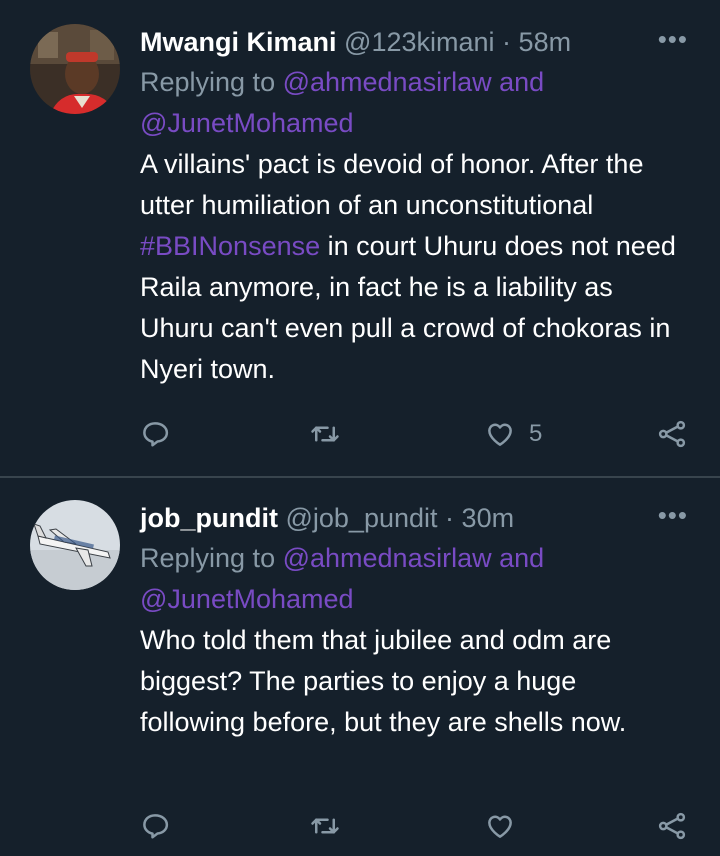 This screenshot has height=856, width=720. Describe the element at coordinates (230, 246) in the screenshot. I see `hashtag-link: #BBINonsense` at that location.